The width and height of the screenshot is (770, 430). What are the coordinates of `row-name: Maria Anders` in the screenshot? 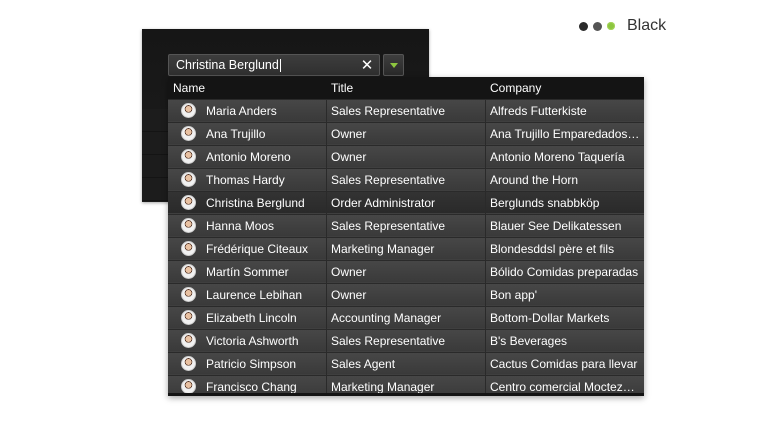 It's located at (241, 111).